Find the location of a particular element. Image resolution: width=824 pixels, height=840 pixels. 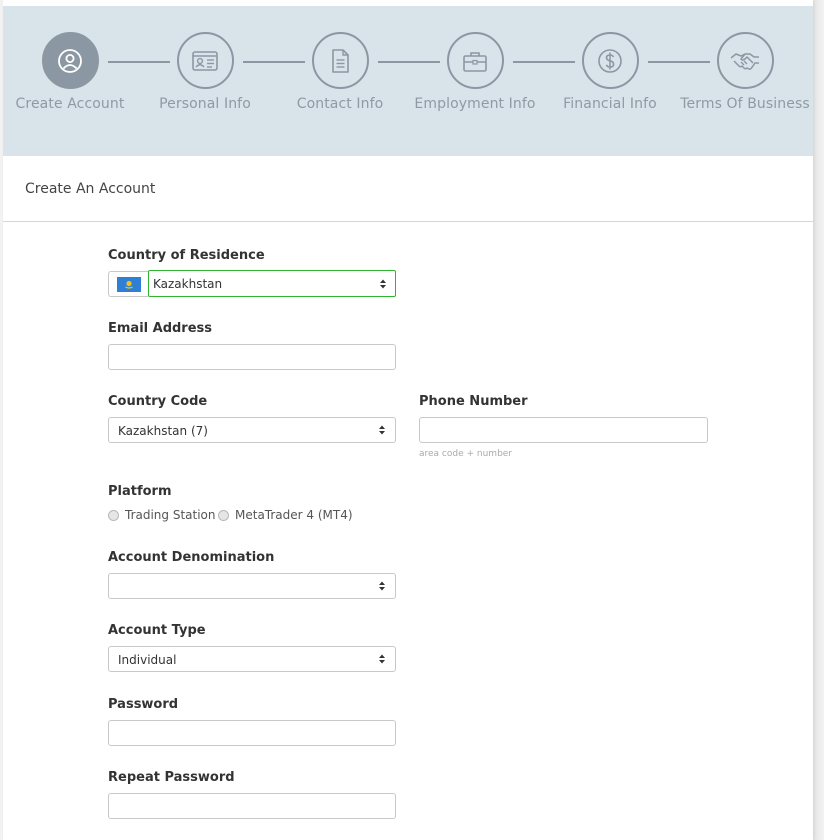

dollar-icon is located at coordinates (610, 60).